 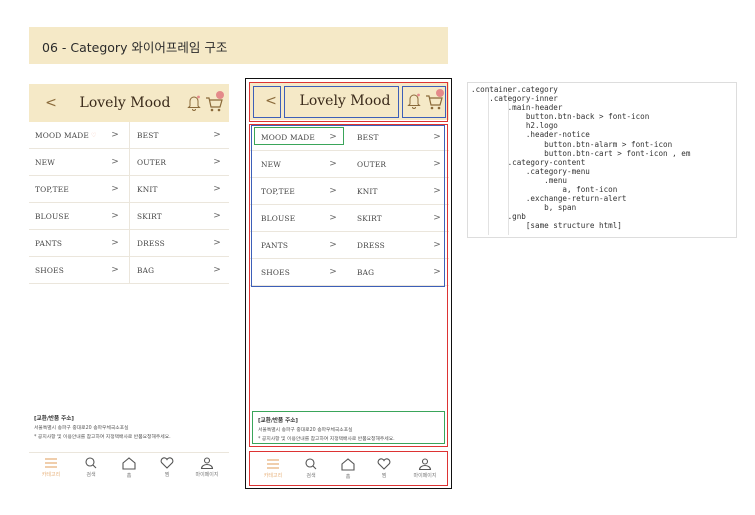 What do you see at coordinates (349, 272) in the screenshot?
I see `menu-row: SHOES > BAG >` at bounding box center [349, 272].